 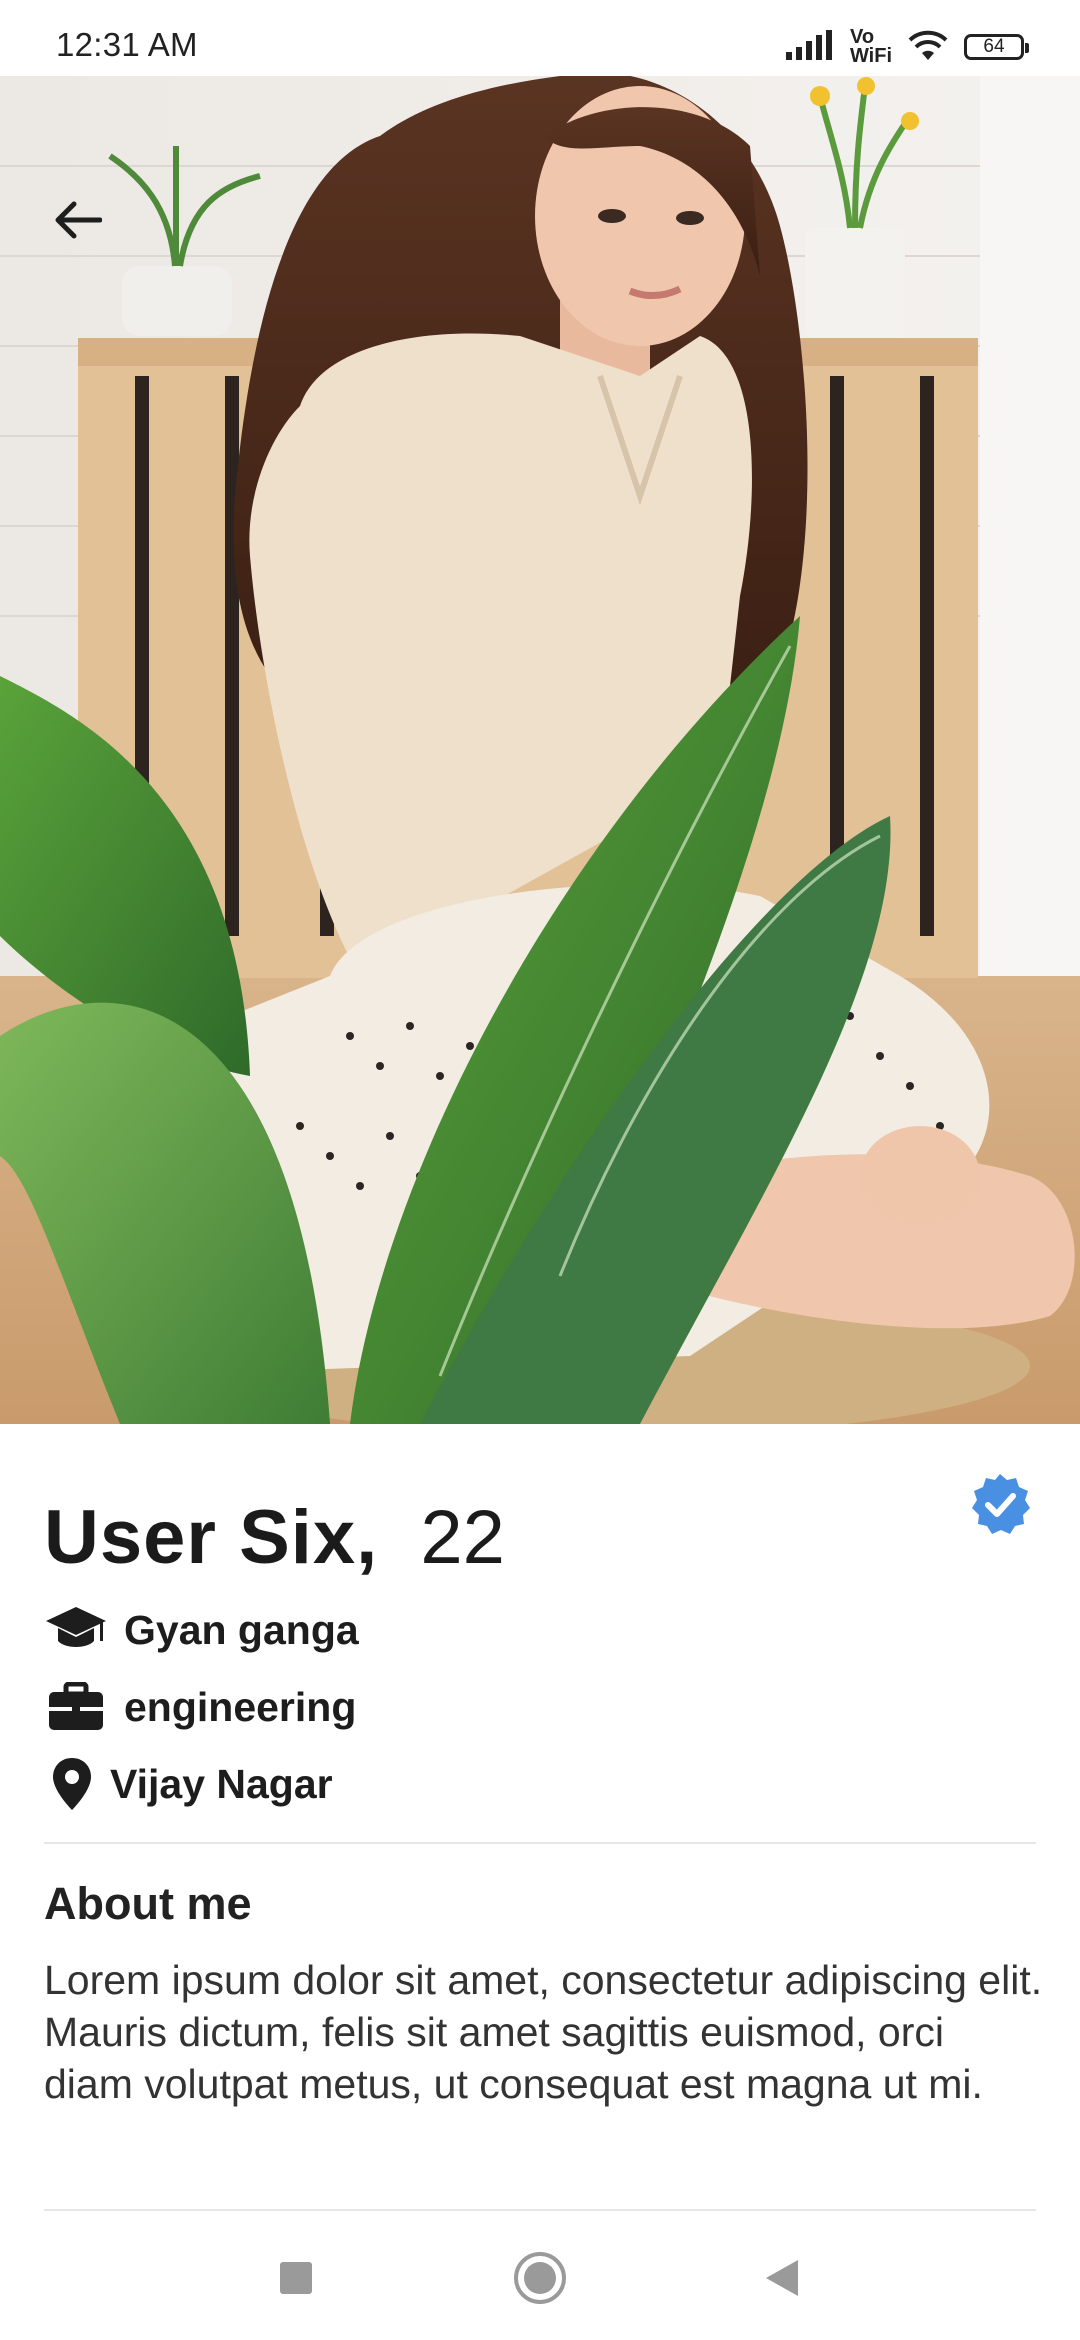 What do you see at coordinates (148, 1903) in the screenshot?
I see `about-heading: About me` at bounding box center [148, 1903].